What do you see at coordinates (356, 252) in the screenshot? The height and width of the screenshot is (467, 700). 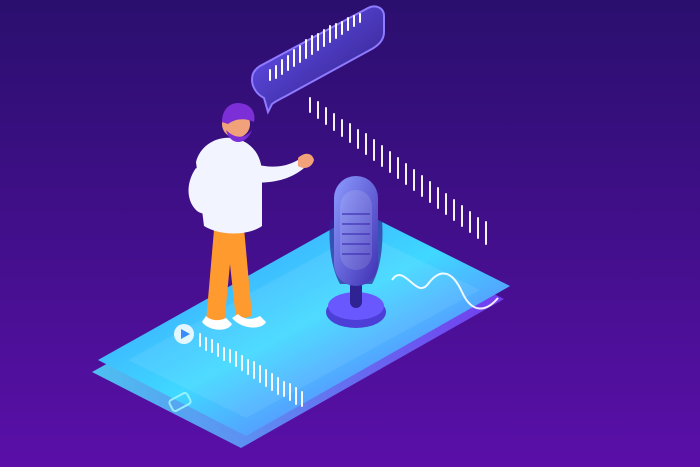 I see `microphone-icon` at bounding box center [356, 252].